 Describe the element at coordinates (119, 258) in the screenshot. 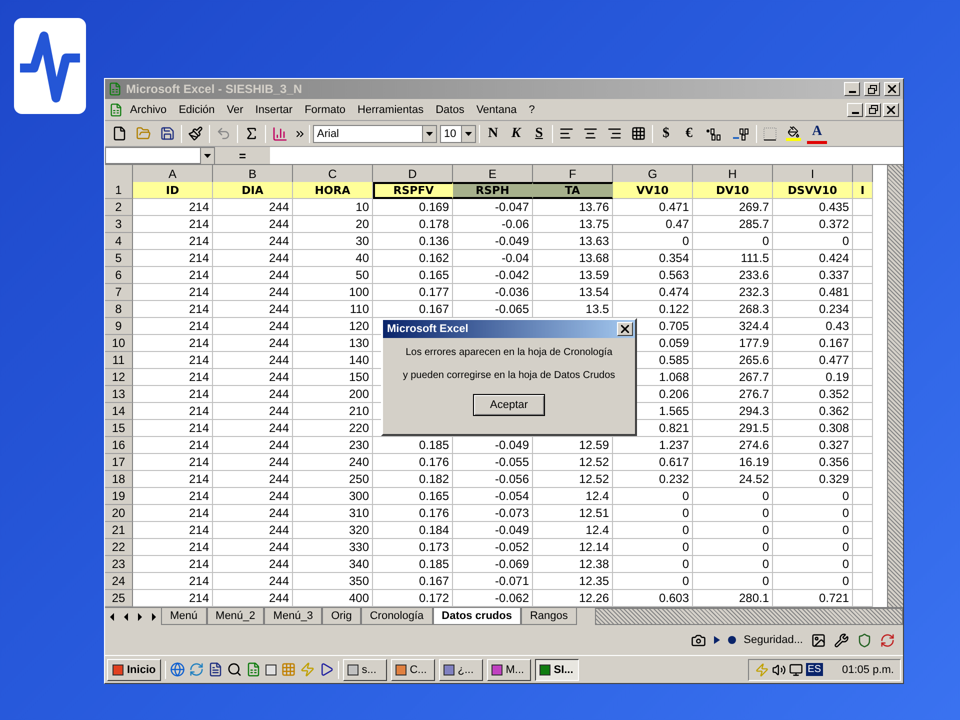

I see `row-header: 5` at that location.